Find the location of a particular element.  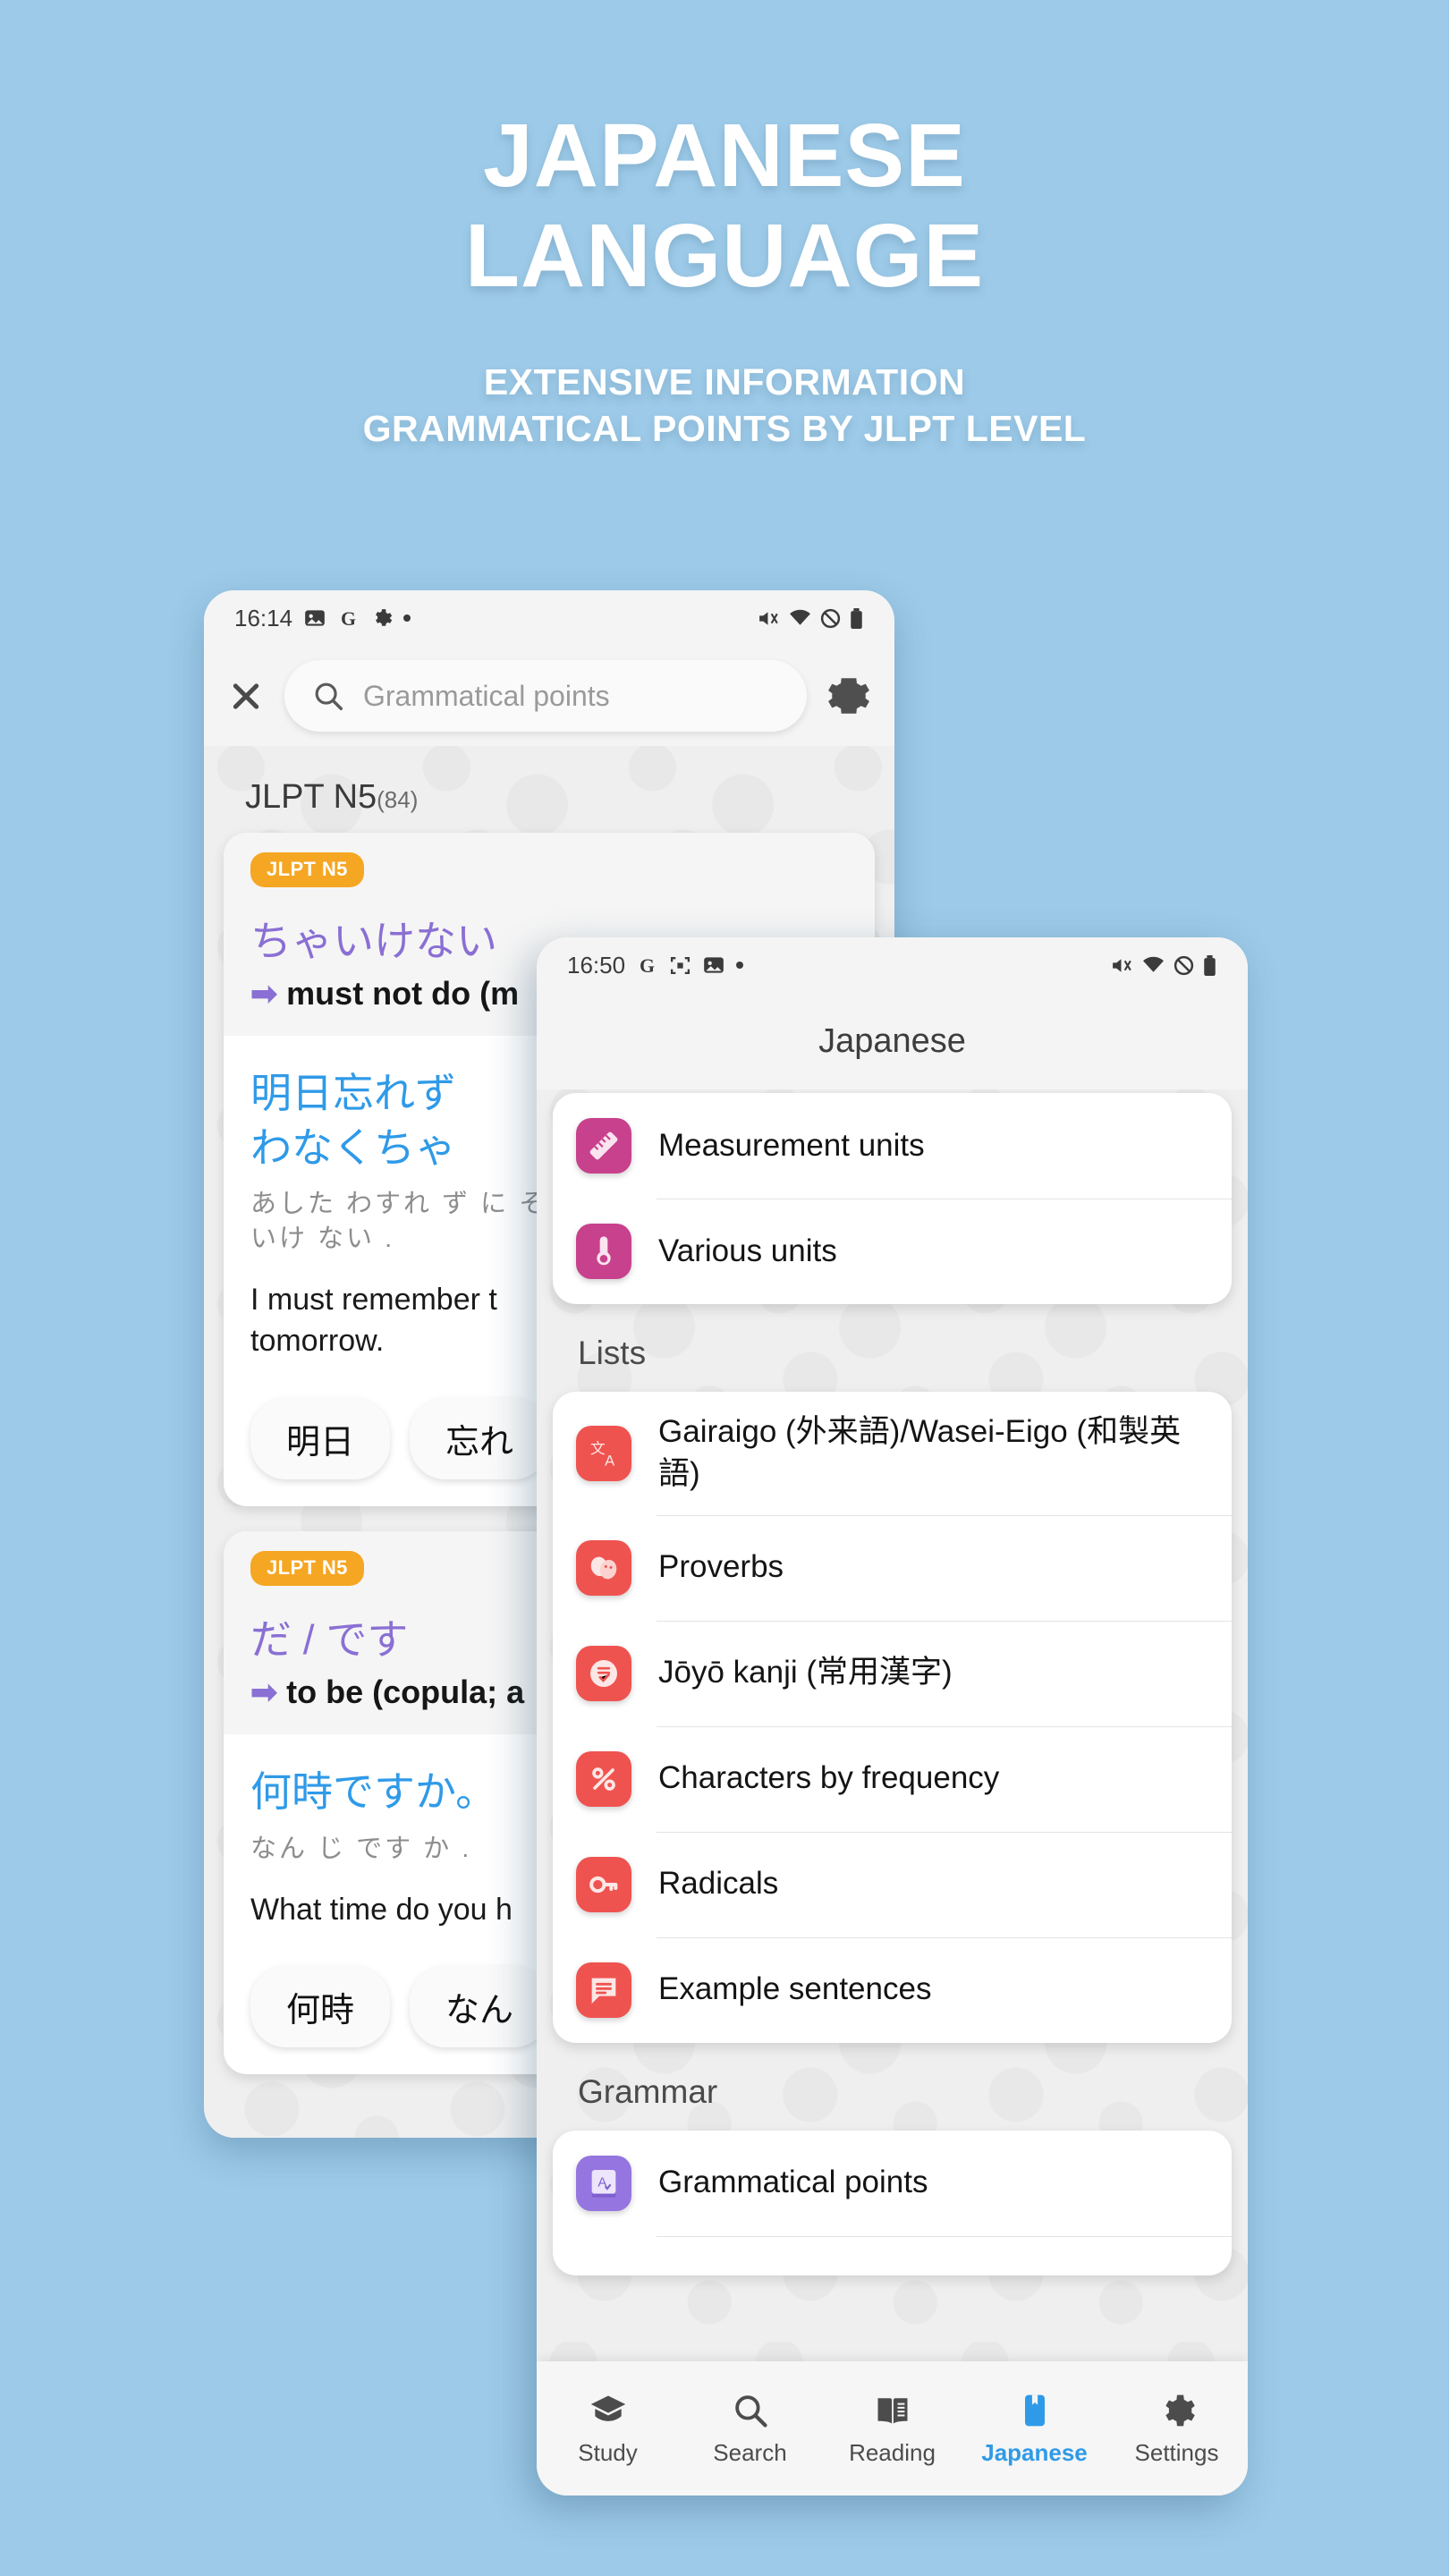

document-check-icon is located at coordinates (603, 1673).